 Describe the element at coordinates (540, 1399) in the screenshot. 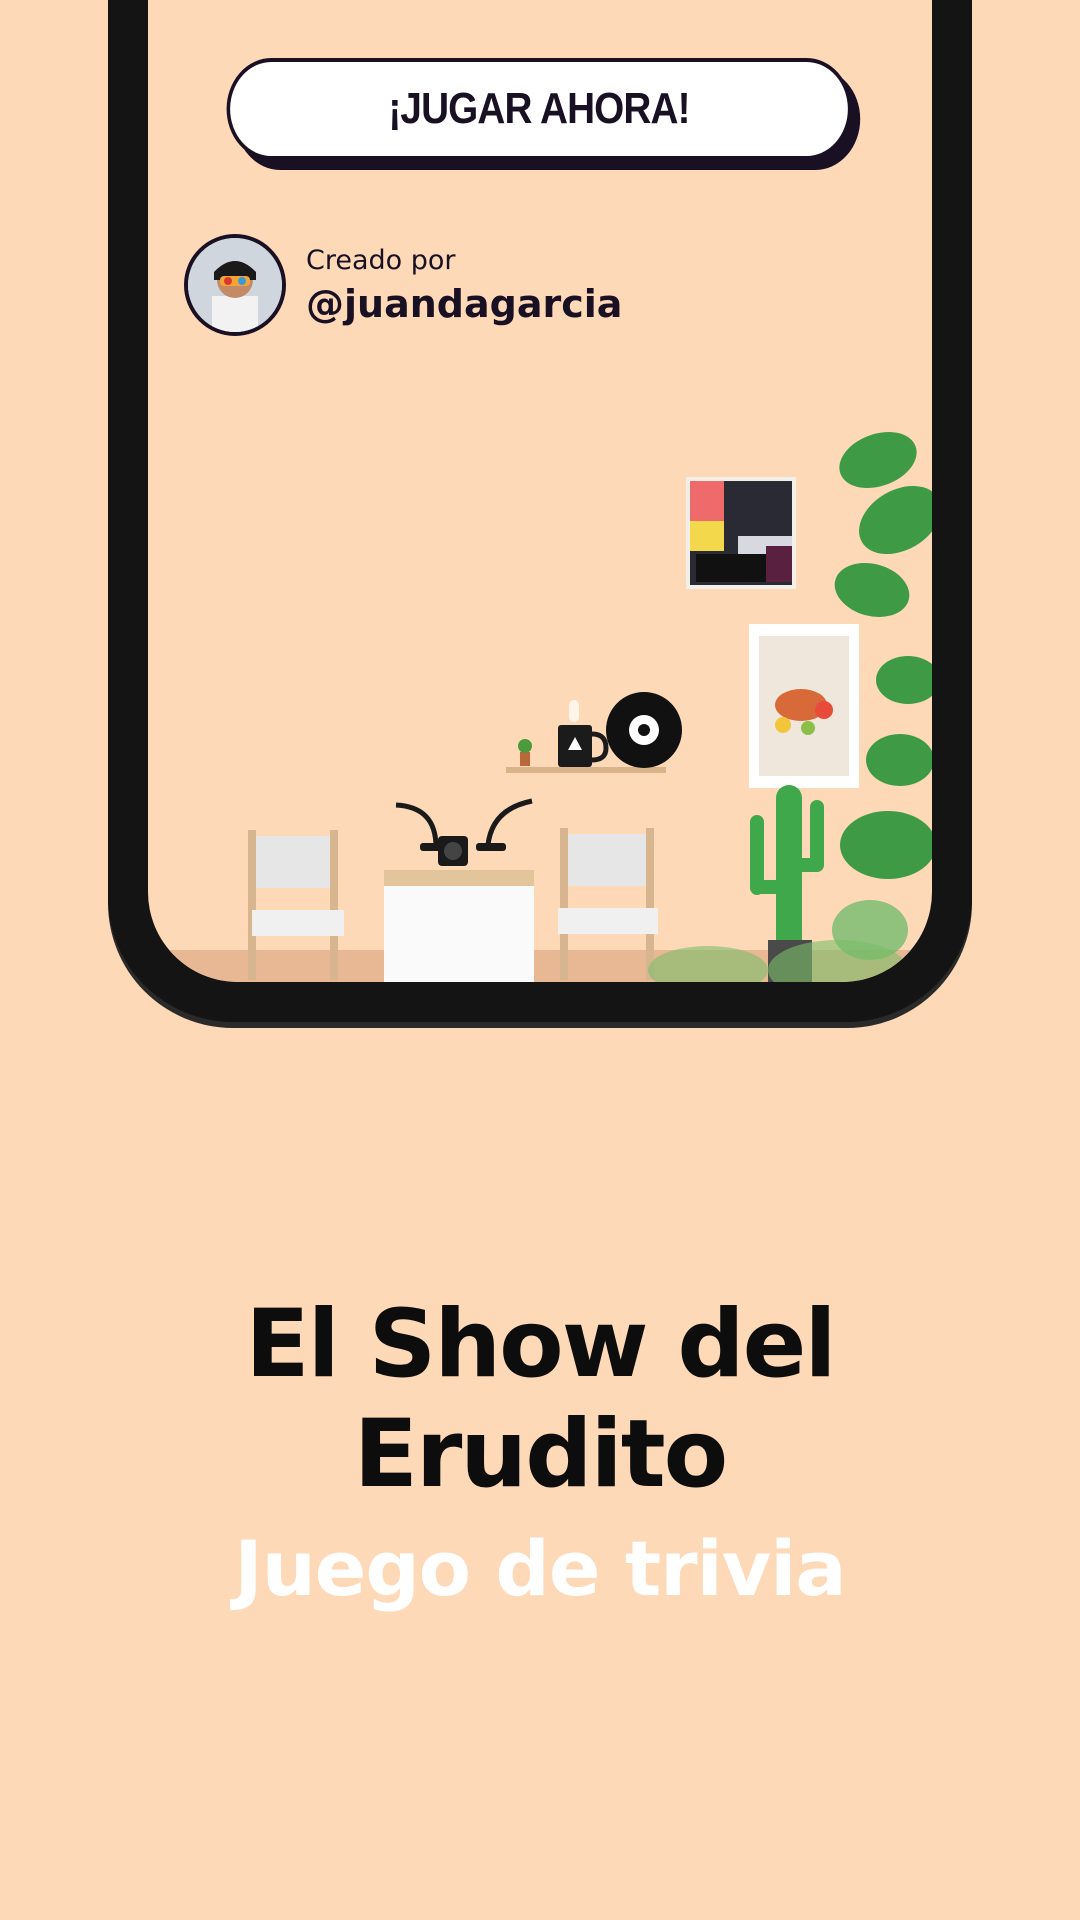

I see `app-title: El Show del Erudito` at that location.